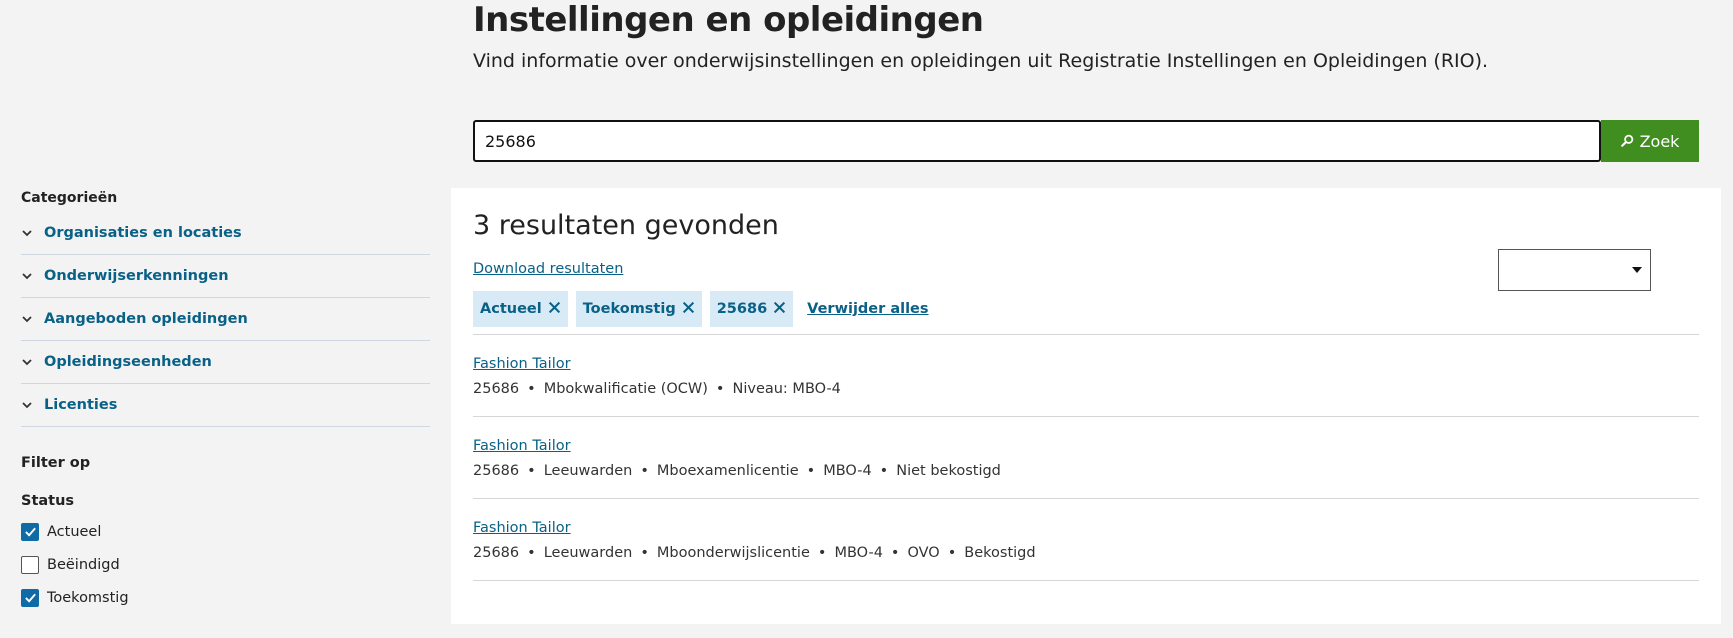  Describe the element at coordinates (923, 553) in the screenshot. I see `meta-value: OVO` at that location.